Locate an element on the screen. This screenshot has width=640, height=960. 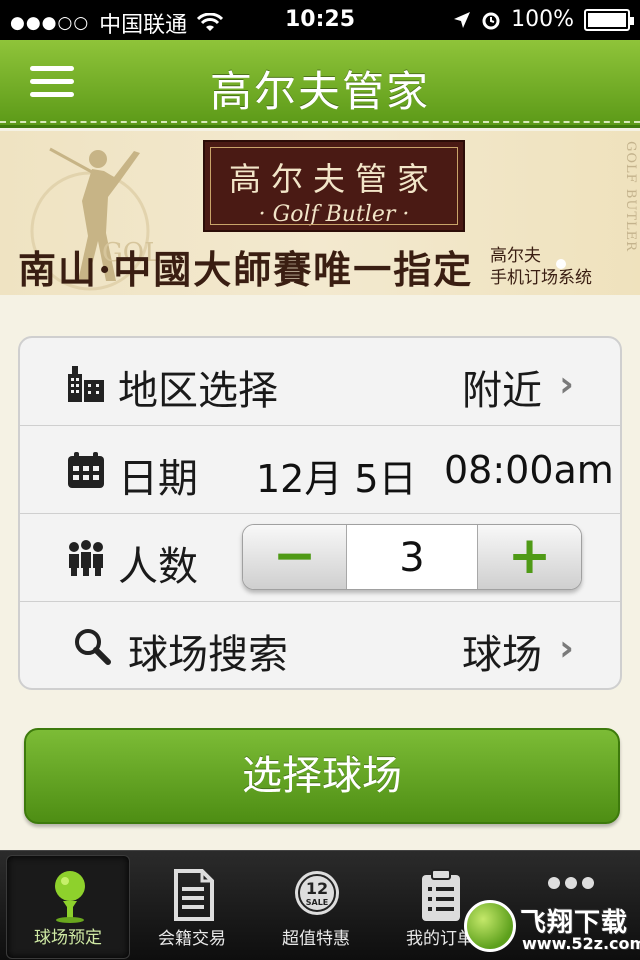
nav-bar: 高尔夫管家 is located at coordinates (320, 84).